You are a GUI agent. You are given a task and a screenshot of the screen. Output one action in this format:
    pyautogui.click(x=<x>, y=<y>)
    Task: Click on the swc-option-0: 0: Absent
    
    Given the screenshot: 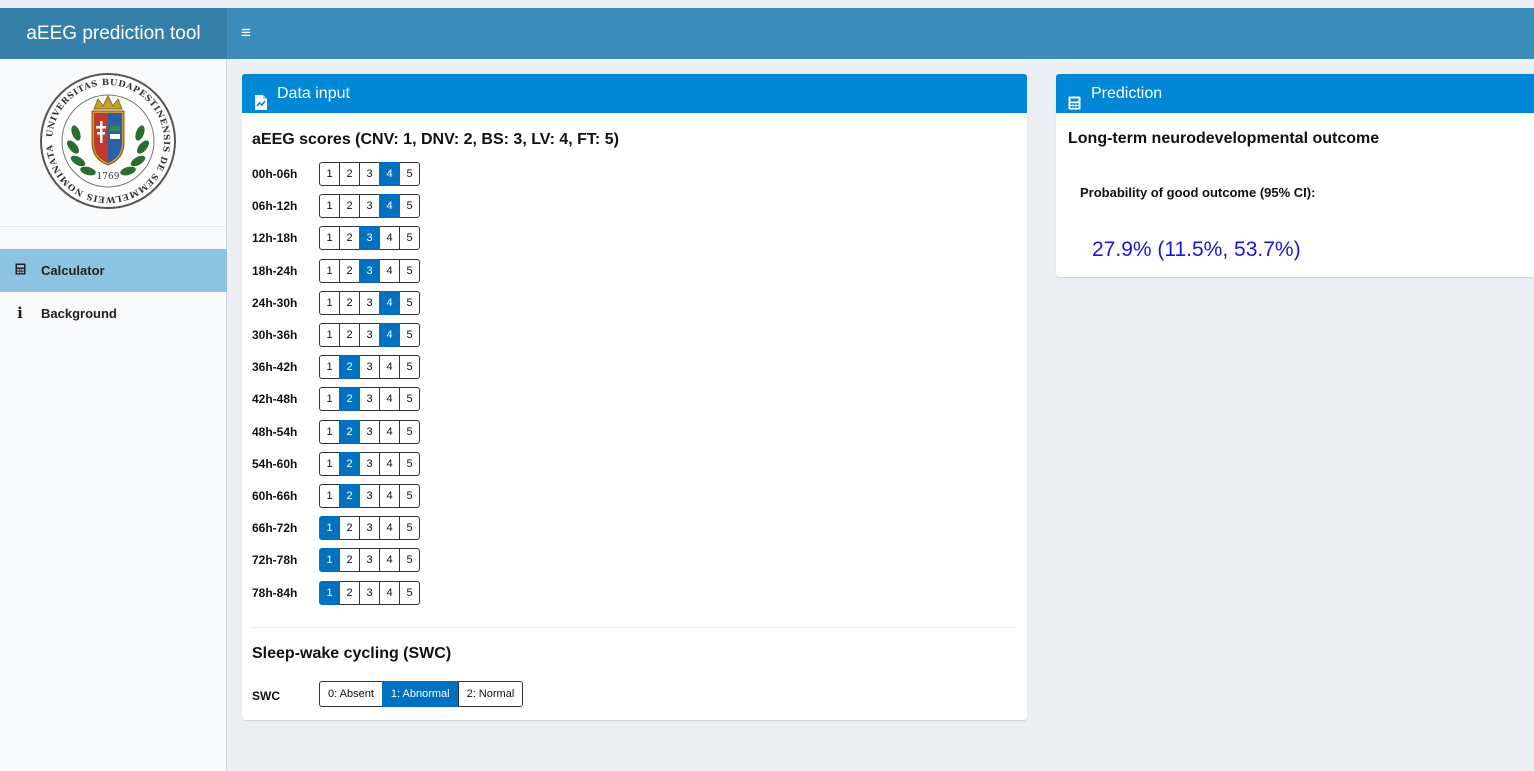 What is the action you would take?
    pyautogui.click(x=351, y=694)
    